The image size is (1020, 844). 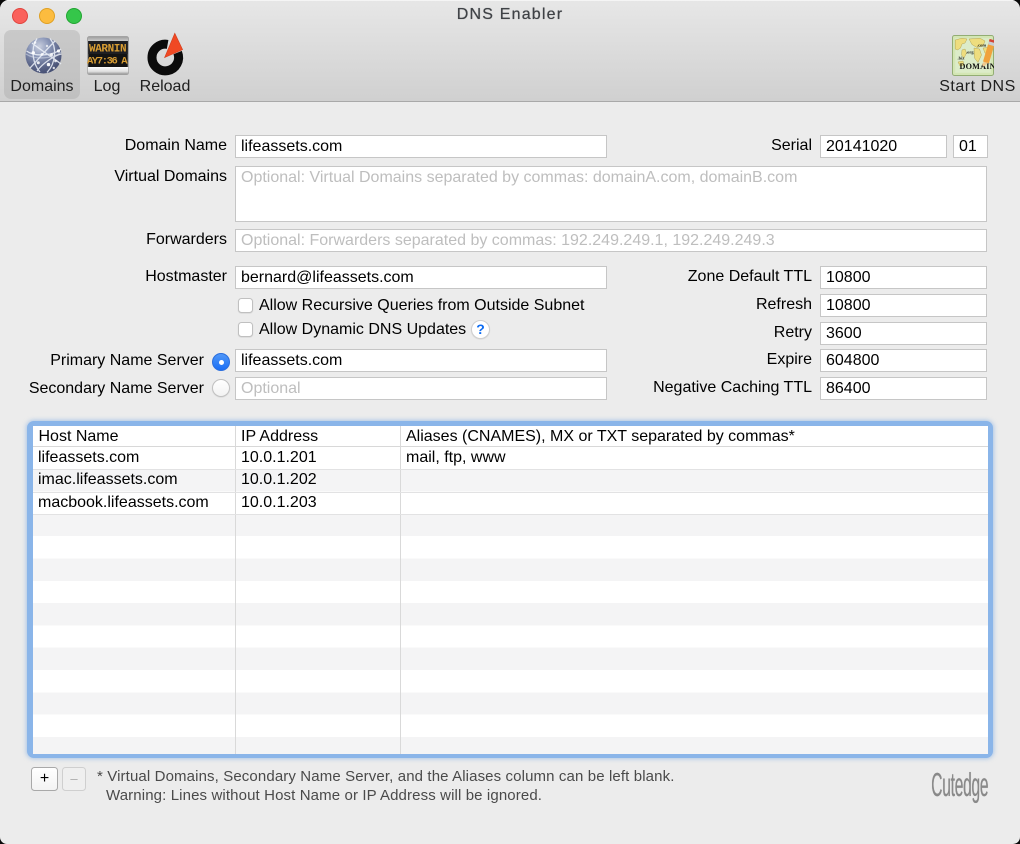 What do you see at coordinates (970, 52) in the screenshot?
I see `svg-text: .org` at bounding box center [970, 52].